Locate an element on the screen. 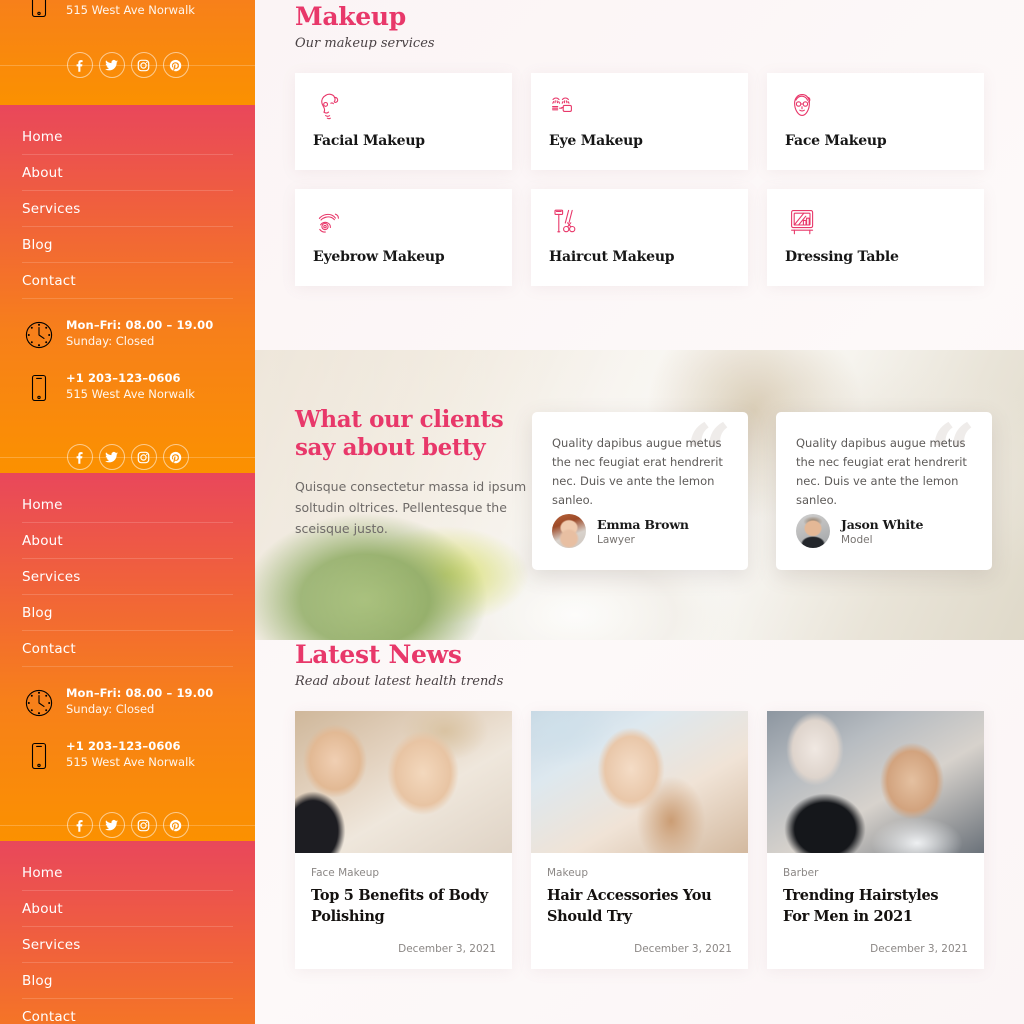 The width and height of the screenshot is (1024, 1024). testimonial-author-role: Lawyer is located at coordinates (616, 539).